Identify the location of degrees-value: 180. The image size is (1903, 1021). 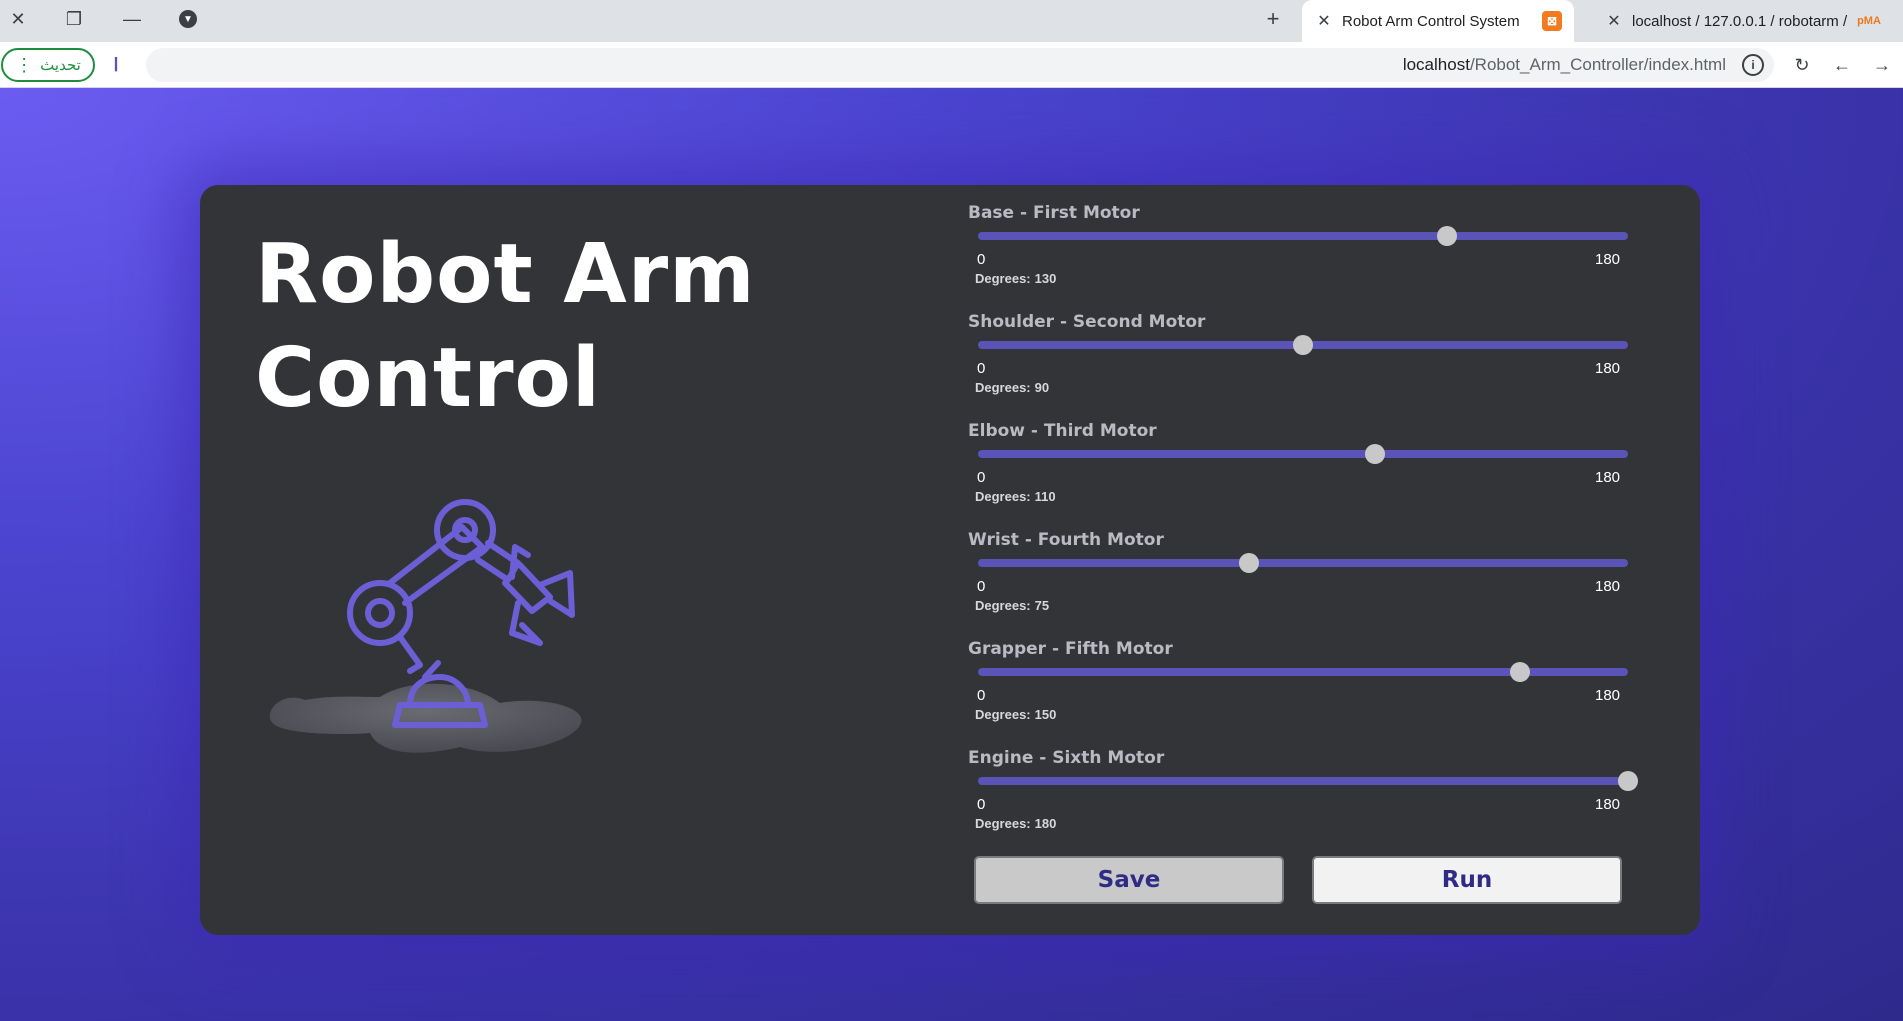
(1045, 823).